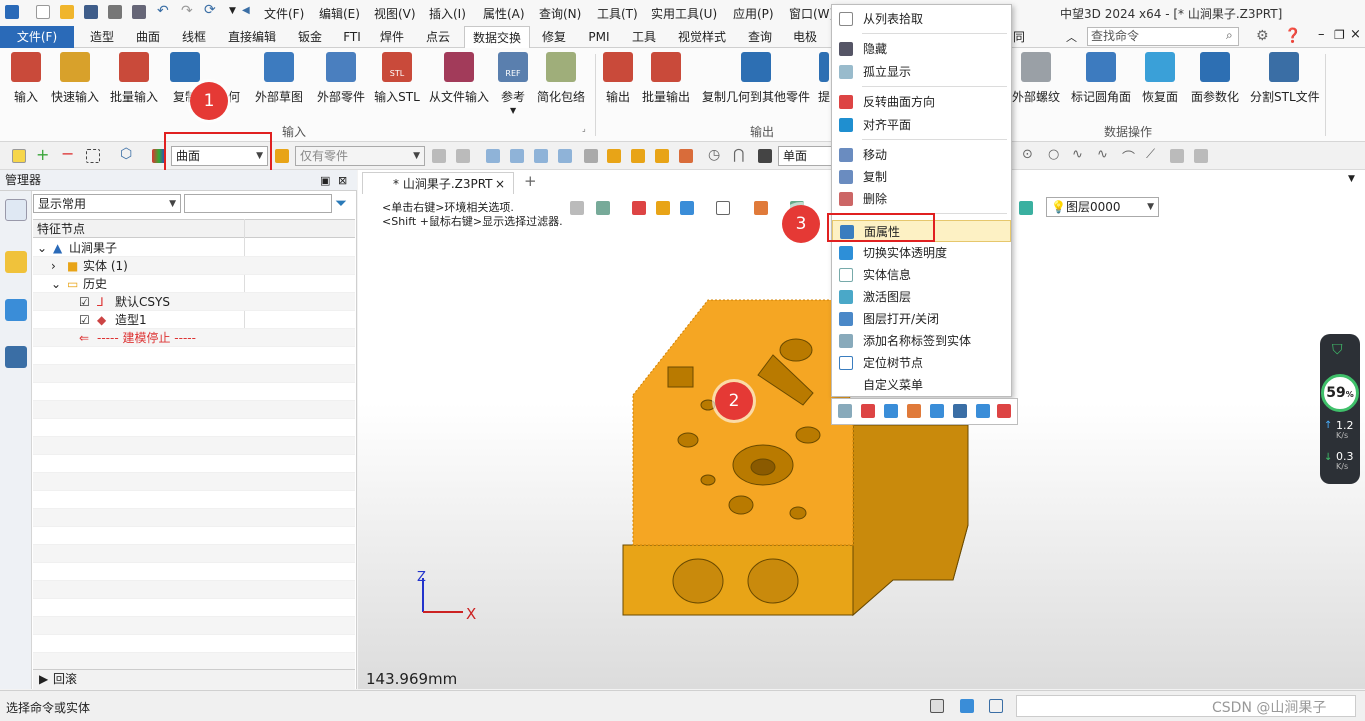 This screenshot has height=721, width=1365. What do you see at coordinates (561, 78) in the screenshot?
I see `simplify-wrap-button: 简化包络` at bounding box center [561, 78].